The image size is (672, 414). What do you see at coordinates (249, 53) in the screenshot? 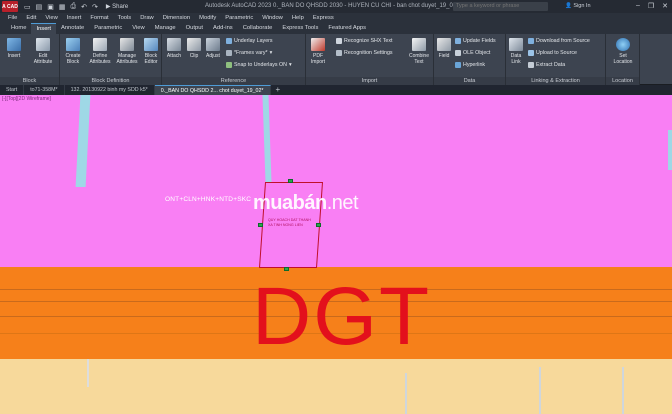
I see `frames-dropdown: *Frames vary* ▾` at bounding box center [249, 53].